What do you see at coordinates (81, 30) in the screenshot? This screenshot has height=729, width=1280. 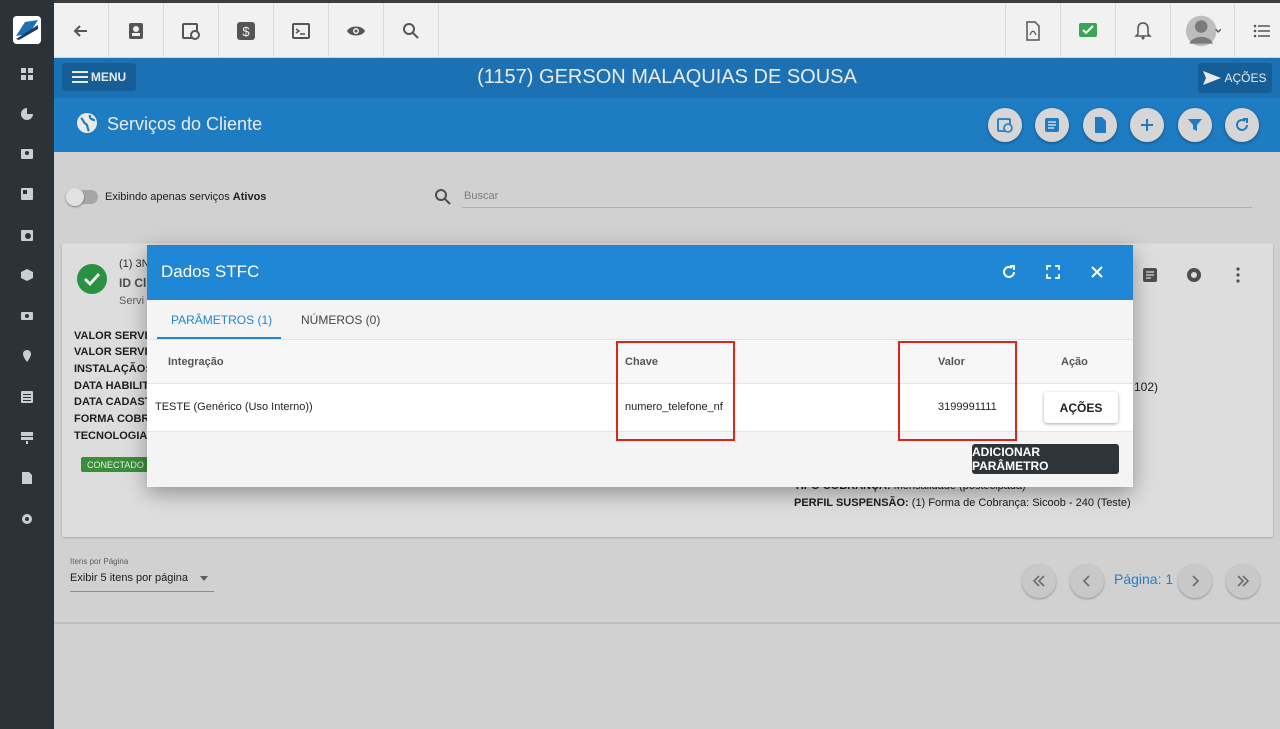 I see `back-arrow-icon` at bounding box center [81, 30].